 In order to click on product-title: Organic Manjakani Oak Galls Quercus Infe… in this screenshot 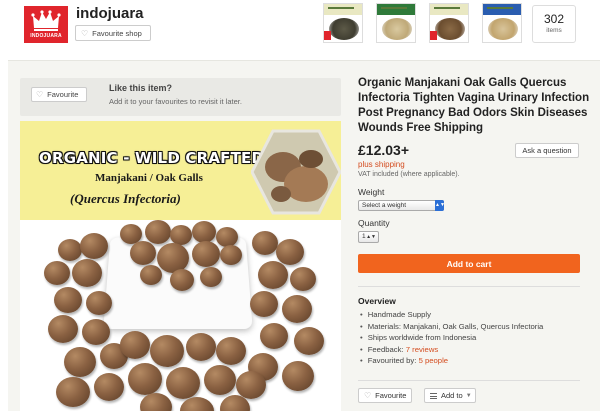, I will do `click(474, 105)`.